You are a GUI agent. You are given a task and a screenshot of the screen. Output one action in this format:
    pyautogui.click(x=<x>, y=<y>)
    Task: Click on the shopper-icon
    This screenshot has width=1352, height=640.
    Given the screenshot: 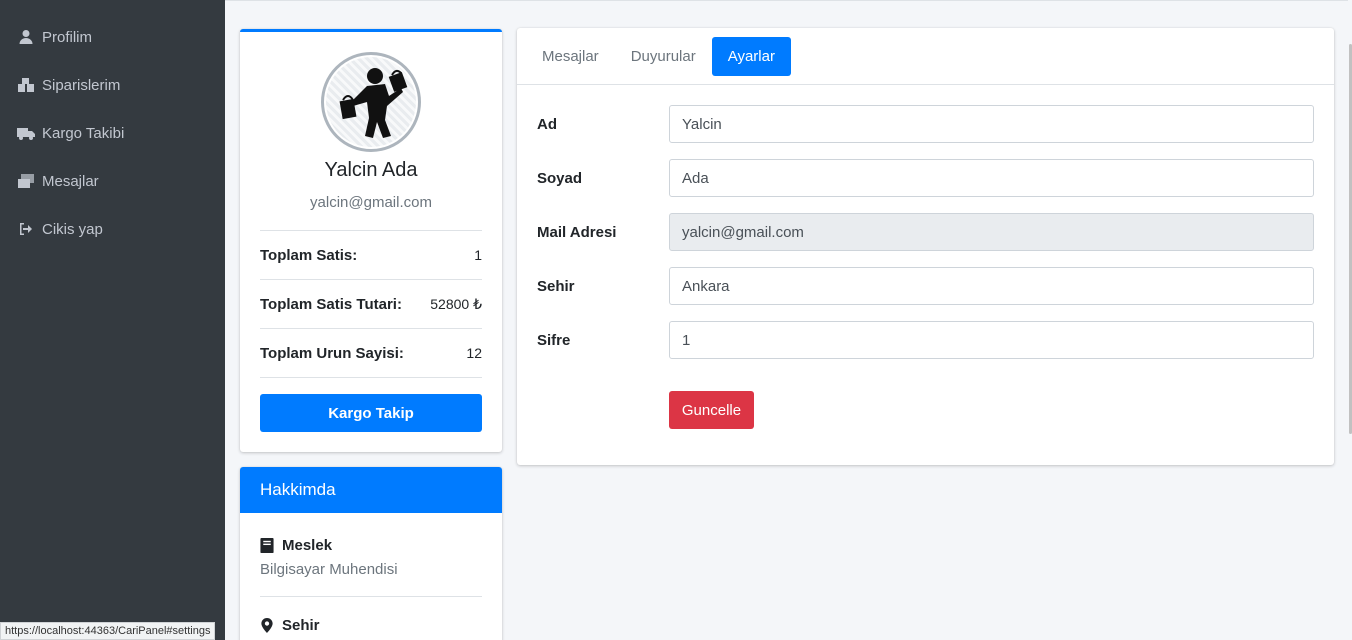 What is the action you would take?
    pyautogui.click(x=373, y=103)
    